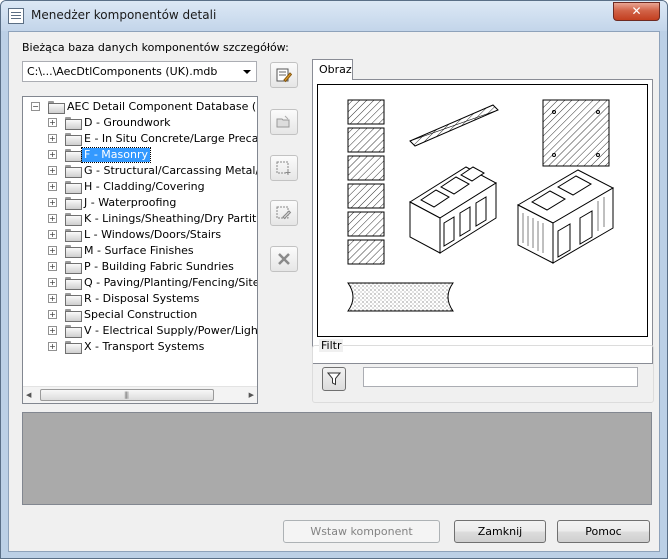  I want to click on tree-item-label: M - Surface Finishes, so click(139, 250).